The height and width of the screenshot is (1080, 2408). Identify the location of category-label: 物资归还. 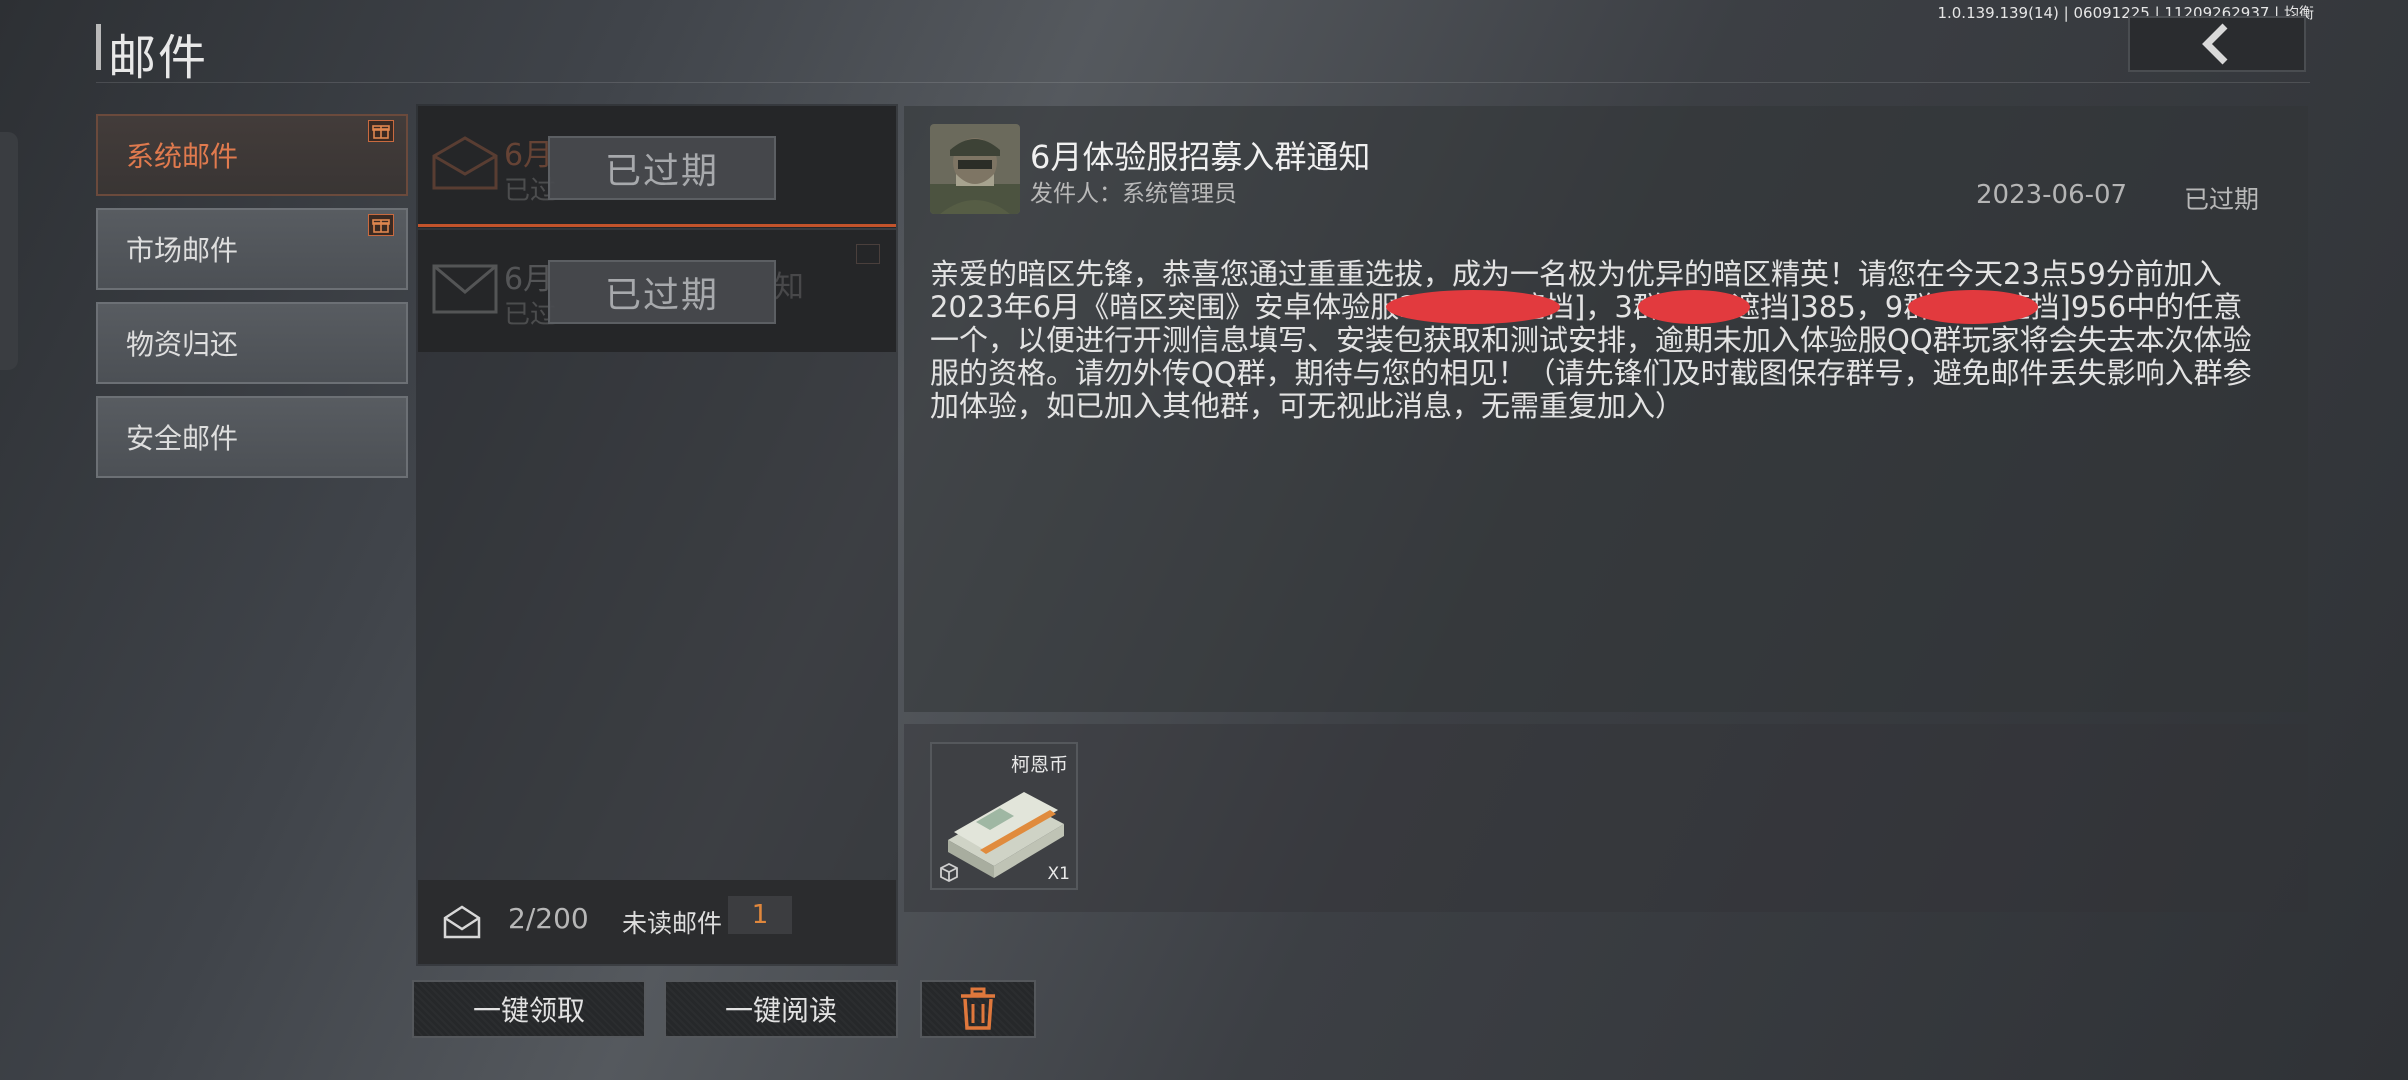
(182, 344).